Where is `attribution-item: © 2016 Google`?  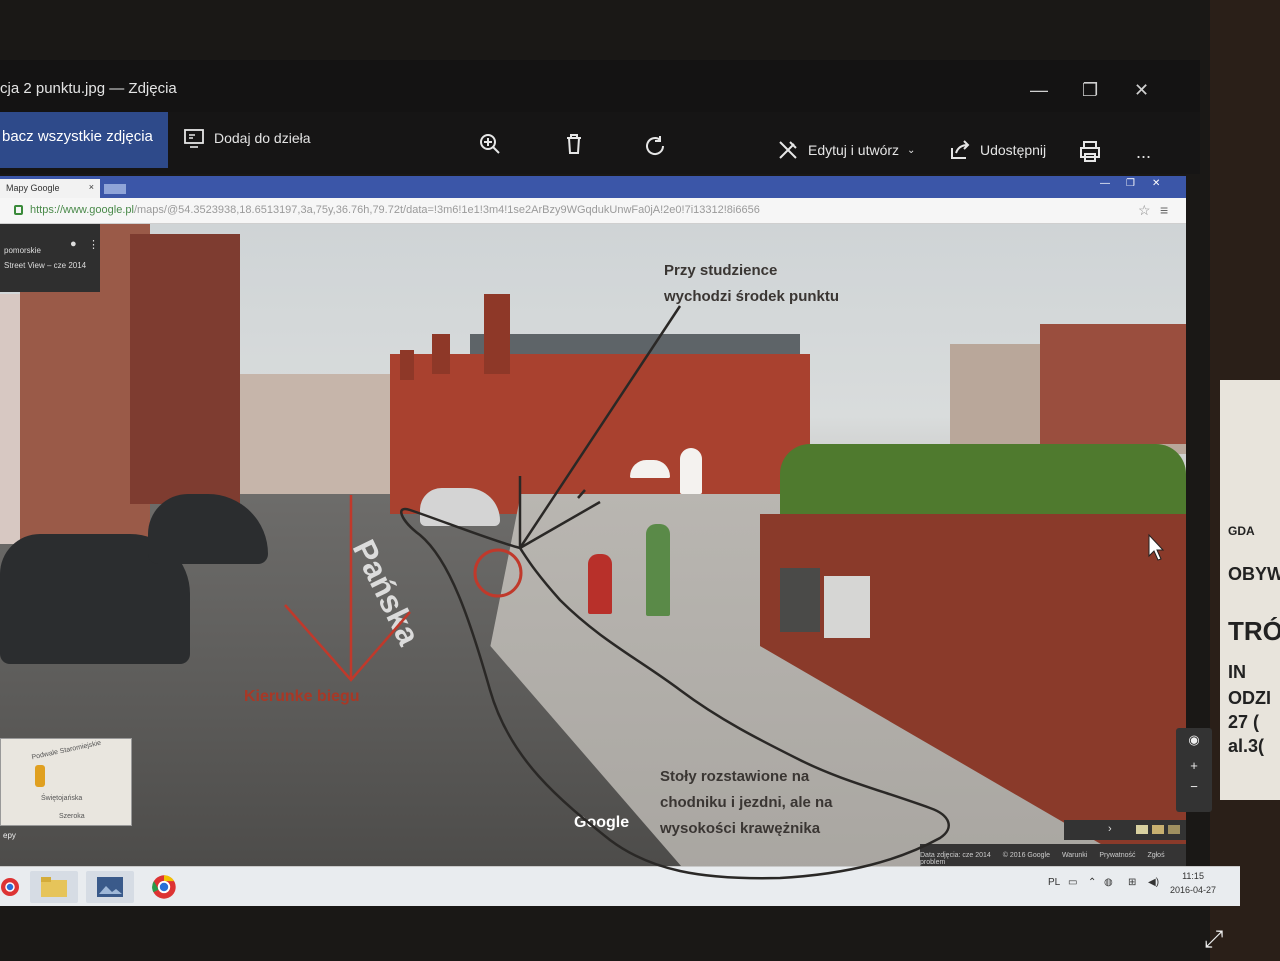 attribution-item: © 2016 Google is located at coordinates (1026, 855).